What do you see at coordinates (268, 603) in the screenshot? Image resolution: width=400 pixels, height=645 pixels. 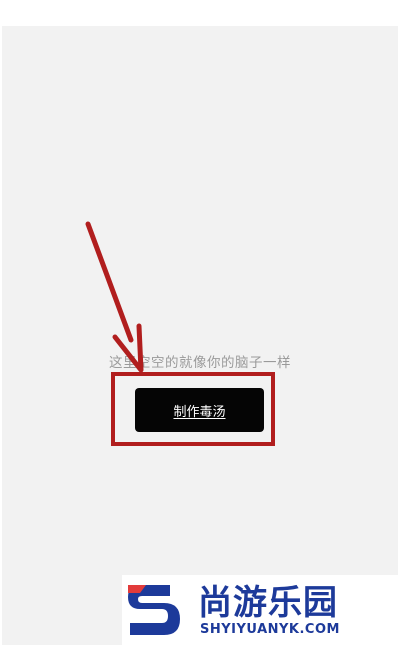 I see `watermark-title: 尚游乐园` at bounding box center [268, 603].